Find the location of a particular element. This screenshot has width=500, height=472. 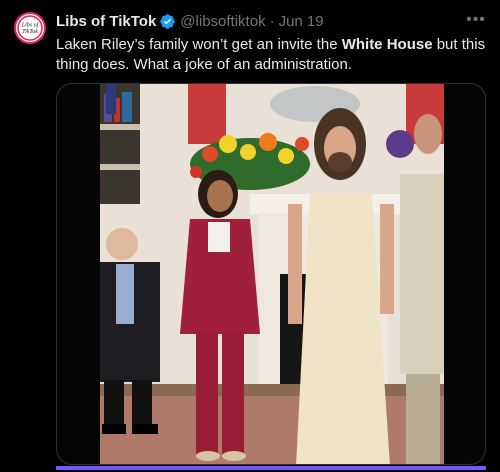

tweet-header: Libs of TikTok @libsoftiktok · Jun 19 is located at coordinates (190, 21).